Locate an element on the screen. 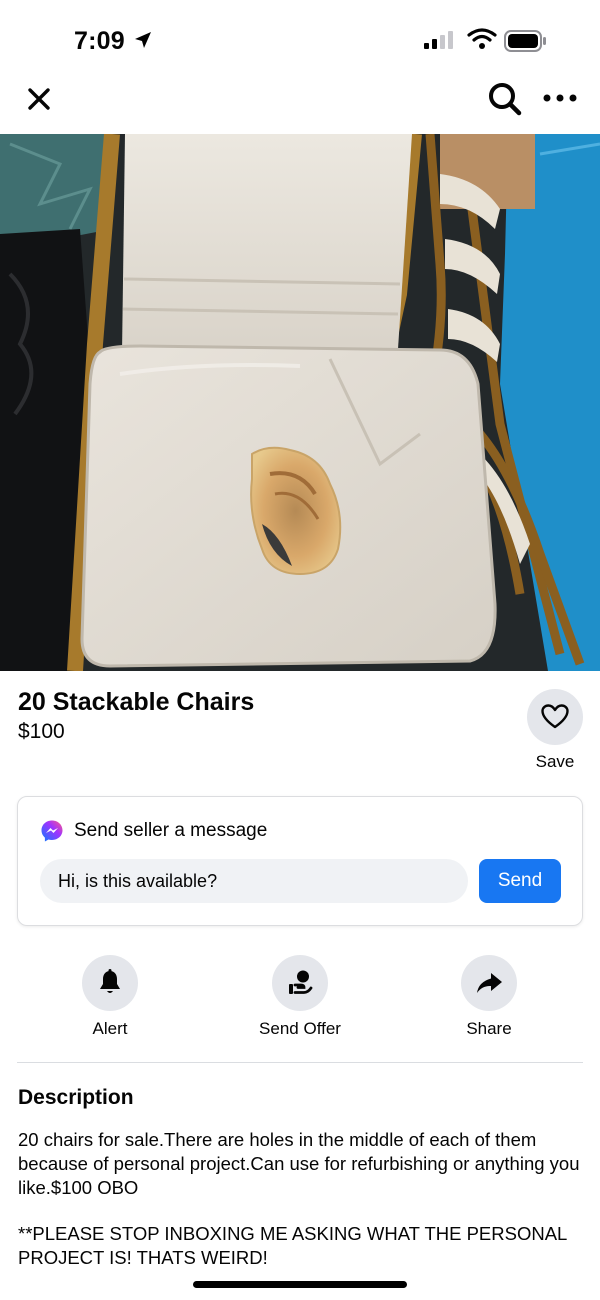  location-arrow-icon is located at coordinates (143, 40).